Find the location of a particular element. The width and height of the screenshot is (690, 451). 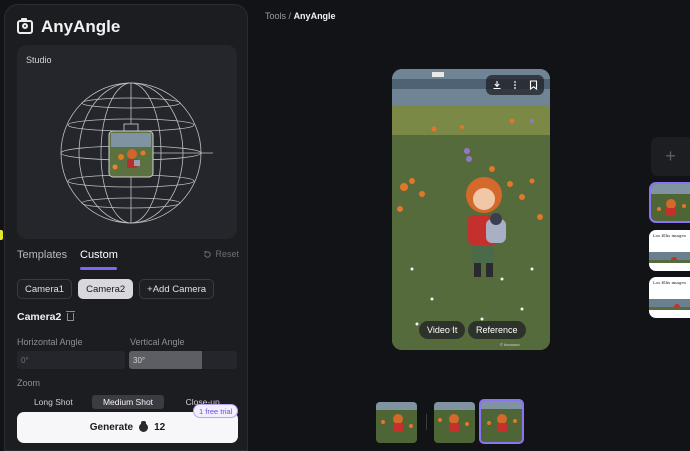

reset-icon is located at coordinates (208, 254).